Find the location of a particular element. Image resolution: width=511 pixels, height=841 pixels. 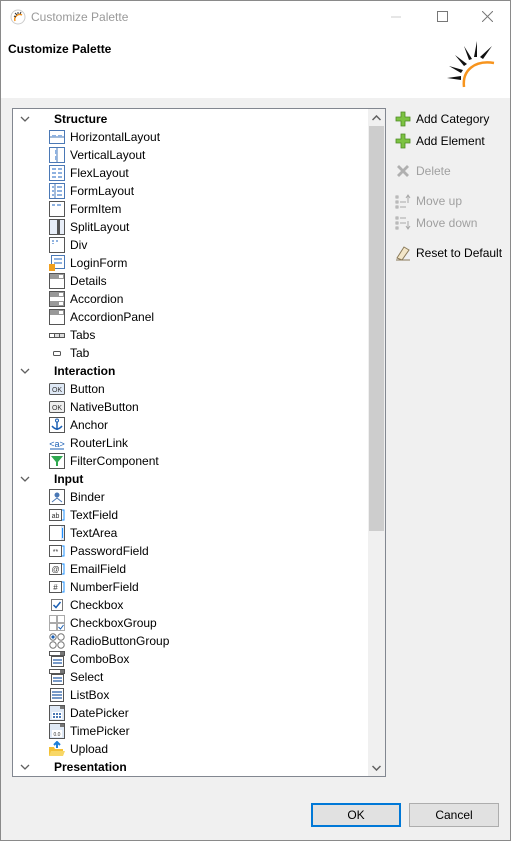

palette-item-label: PasswordField is located at coordinates (109, 551).